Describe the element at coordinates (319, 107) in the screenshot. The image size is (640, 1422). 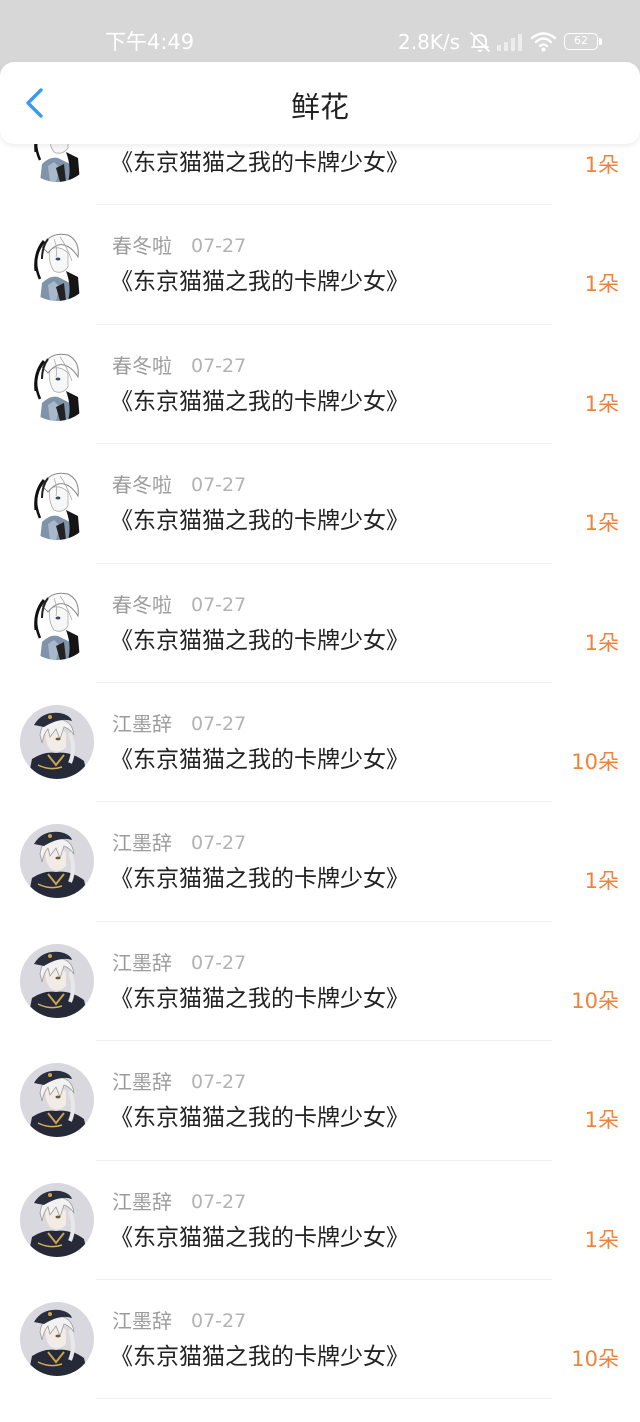
I see `page-title: 鲜花` at that location.